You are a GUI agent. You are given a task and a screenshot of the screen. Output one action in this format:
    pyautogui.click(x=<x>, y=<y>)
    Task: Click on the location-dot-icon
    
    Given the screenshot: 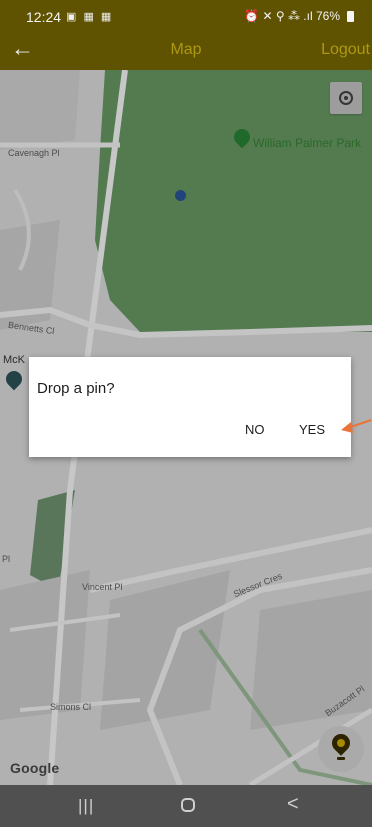 What is the action you would take?
    pyautogui.click(x=180, y=195)
    